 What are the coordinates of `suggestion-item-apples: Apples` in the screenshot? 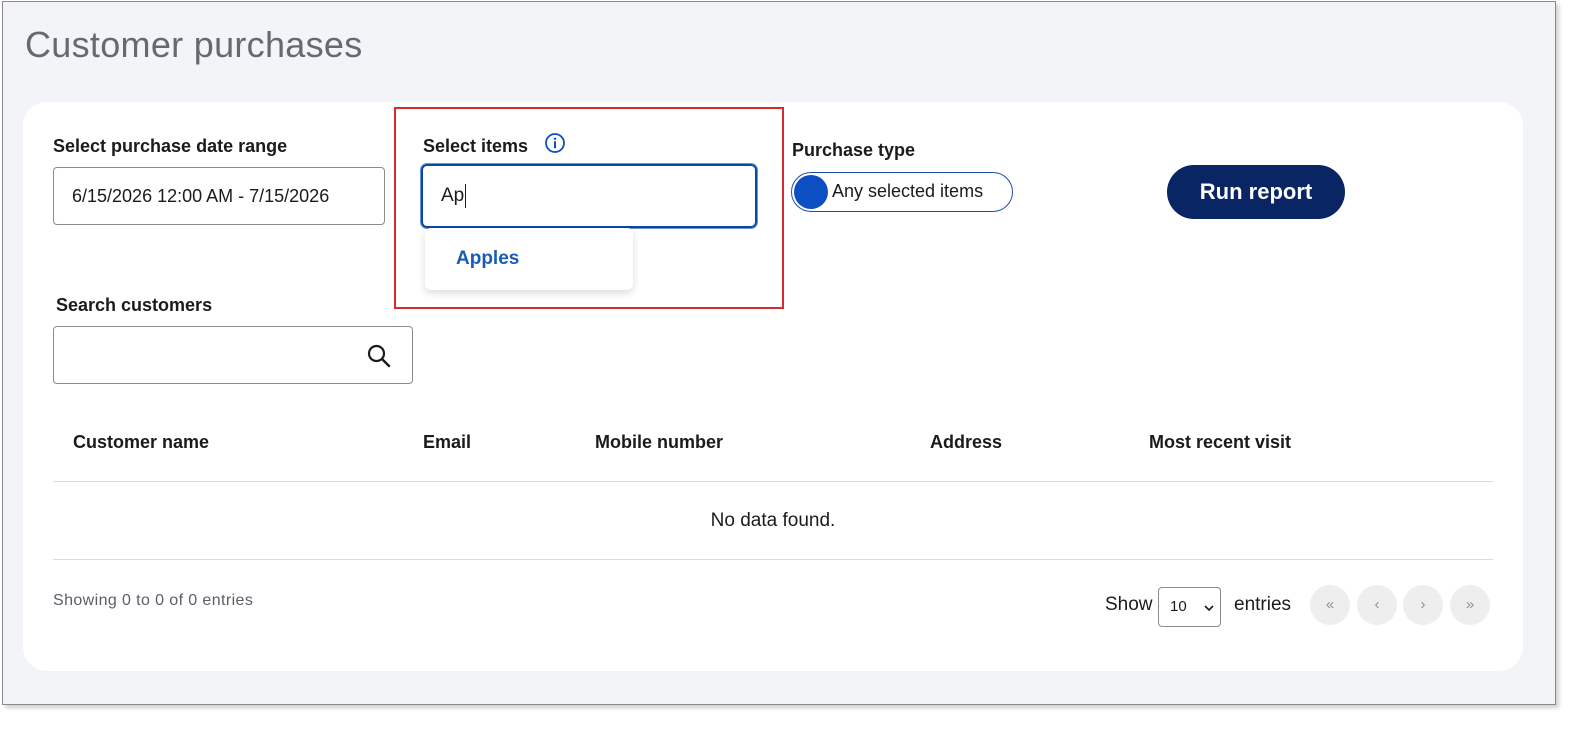 It's located at (487, 259).